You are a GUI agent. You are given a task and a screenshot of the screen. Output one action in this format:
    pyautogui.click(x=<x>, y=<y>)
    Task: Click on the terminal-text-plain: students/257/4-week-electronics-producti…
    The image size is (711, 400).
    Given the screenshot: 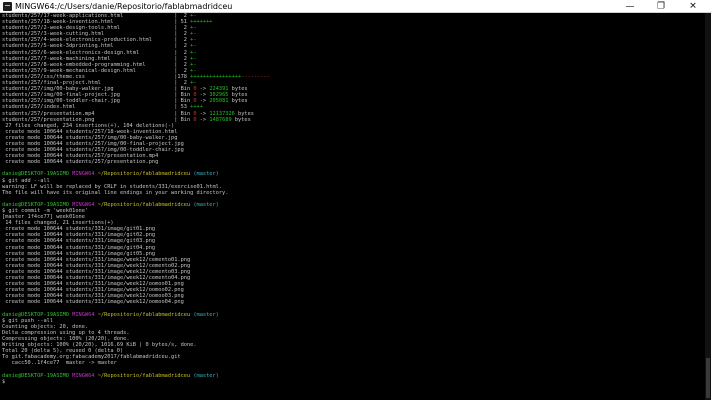 What is the action you would take?
    pyautogui.click(x=96, y=40)
    